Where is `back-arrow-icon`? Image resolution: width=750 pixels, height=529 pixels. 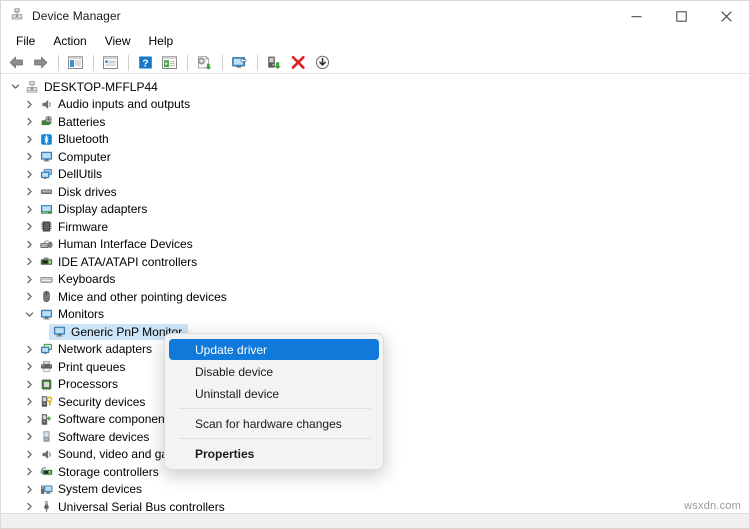
back-arrow-icon is located at coordinates (16, 63).